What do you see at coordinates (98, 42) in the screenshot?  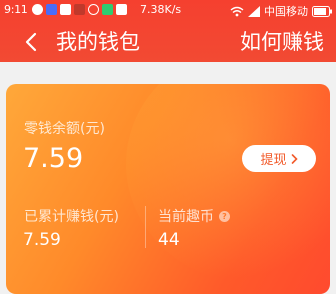 I see `page-title: 我的钱包` at bounding box center [98, 42].